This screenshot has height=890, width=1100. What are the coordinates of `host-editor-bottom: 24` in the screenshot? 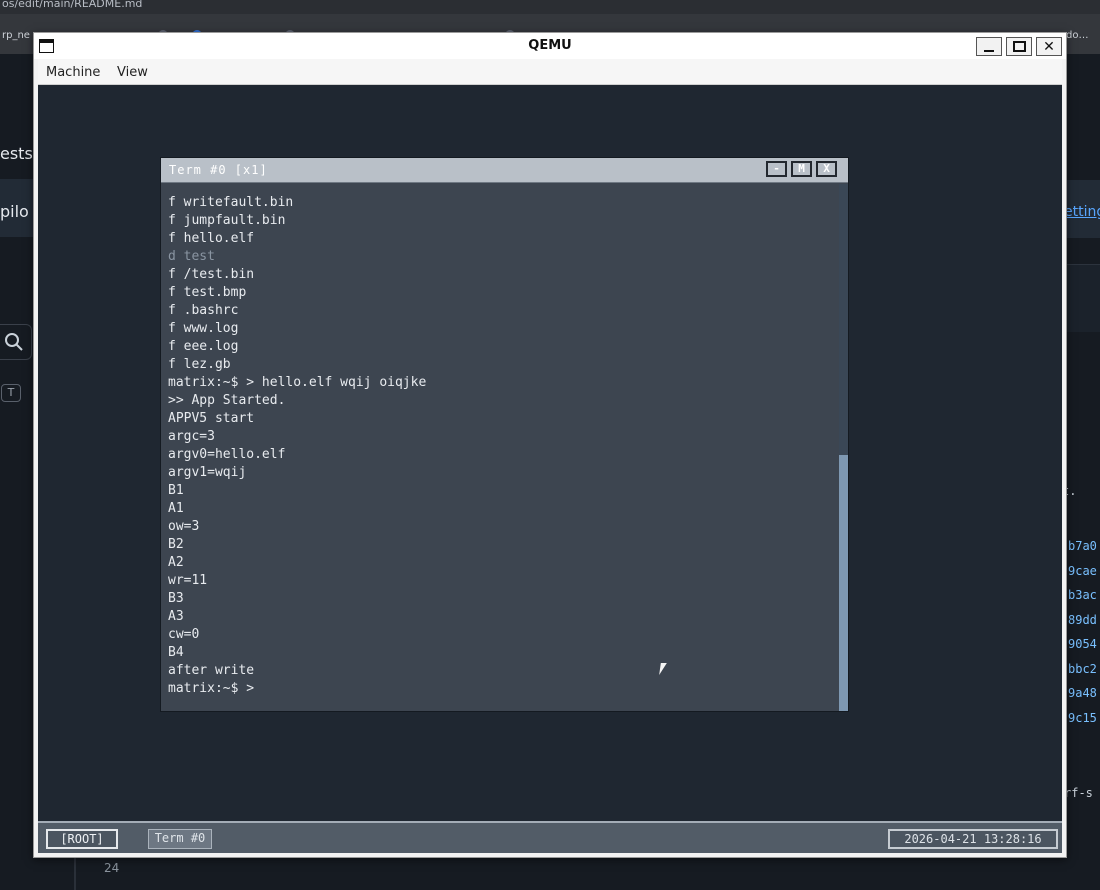 It's located at (550, 874).